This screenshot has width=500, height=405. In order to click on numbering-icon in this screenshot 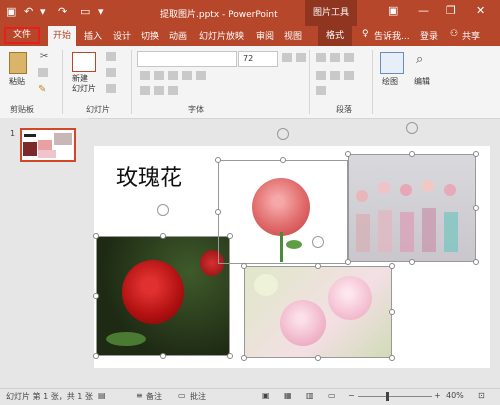, I will do `click(335, 57)`.